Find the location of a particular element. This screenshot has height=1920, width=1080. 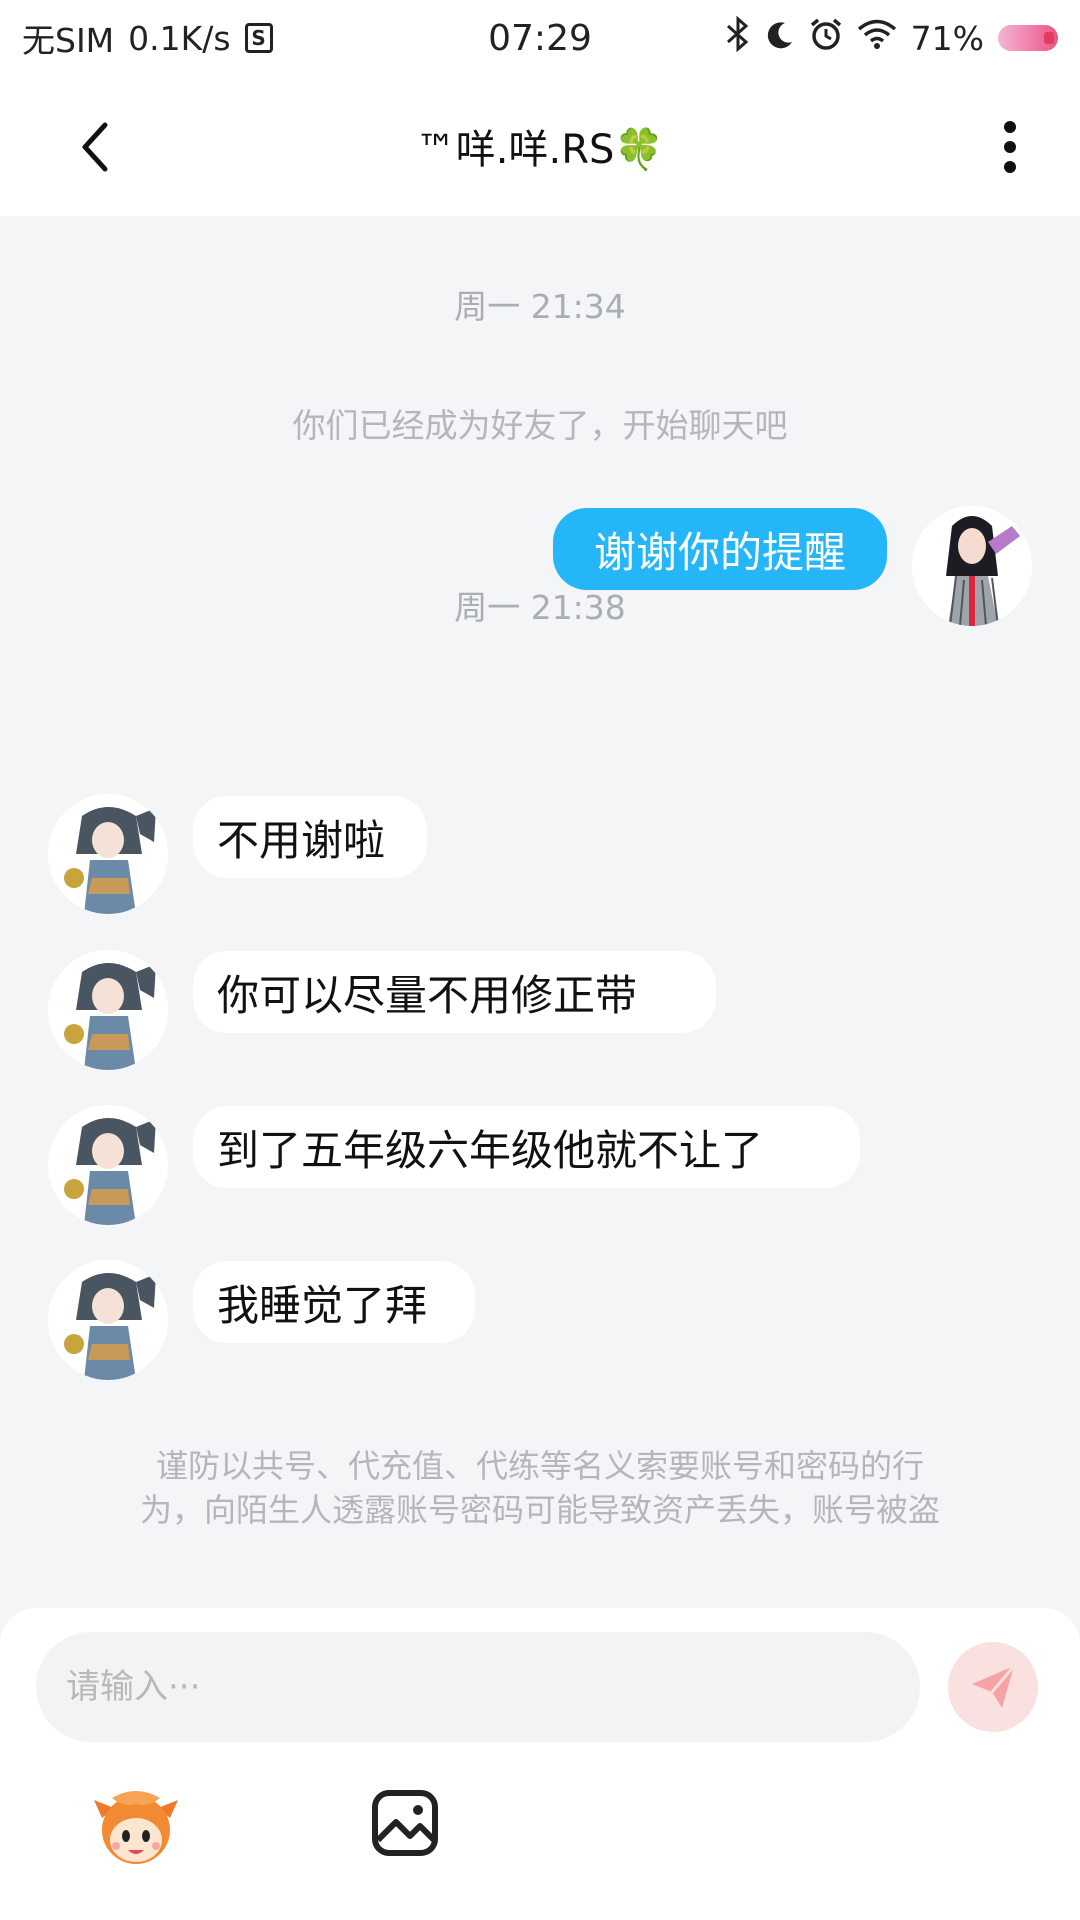

security-warning-line: 为，向陌生人透露账号密码可能导致资产丢失，账号被盗 is located at coordinates (539, 1510).